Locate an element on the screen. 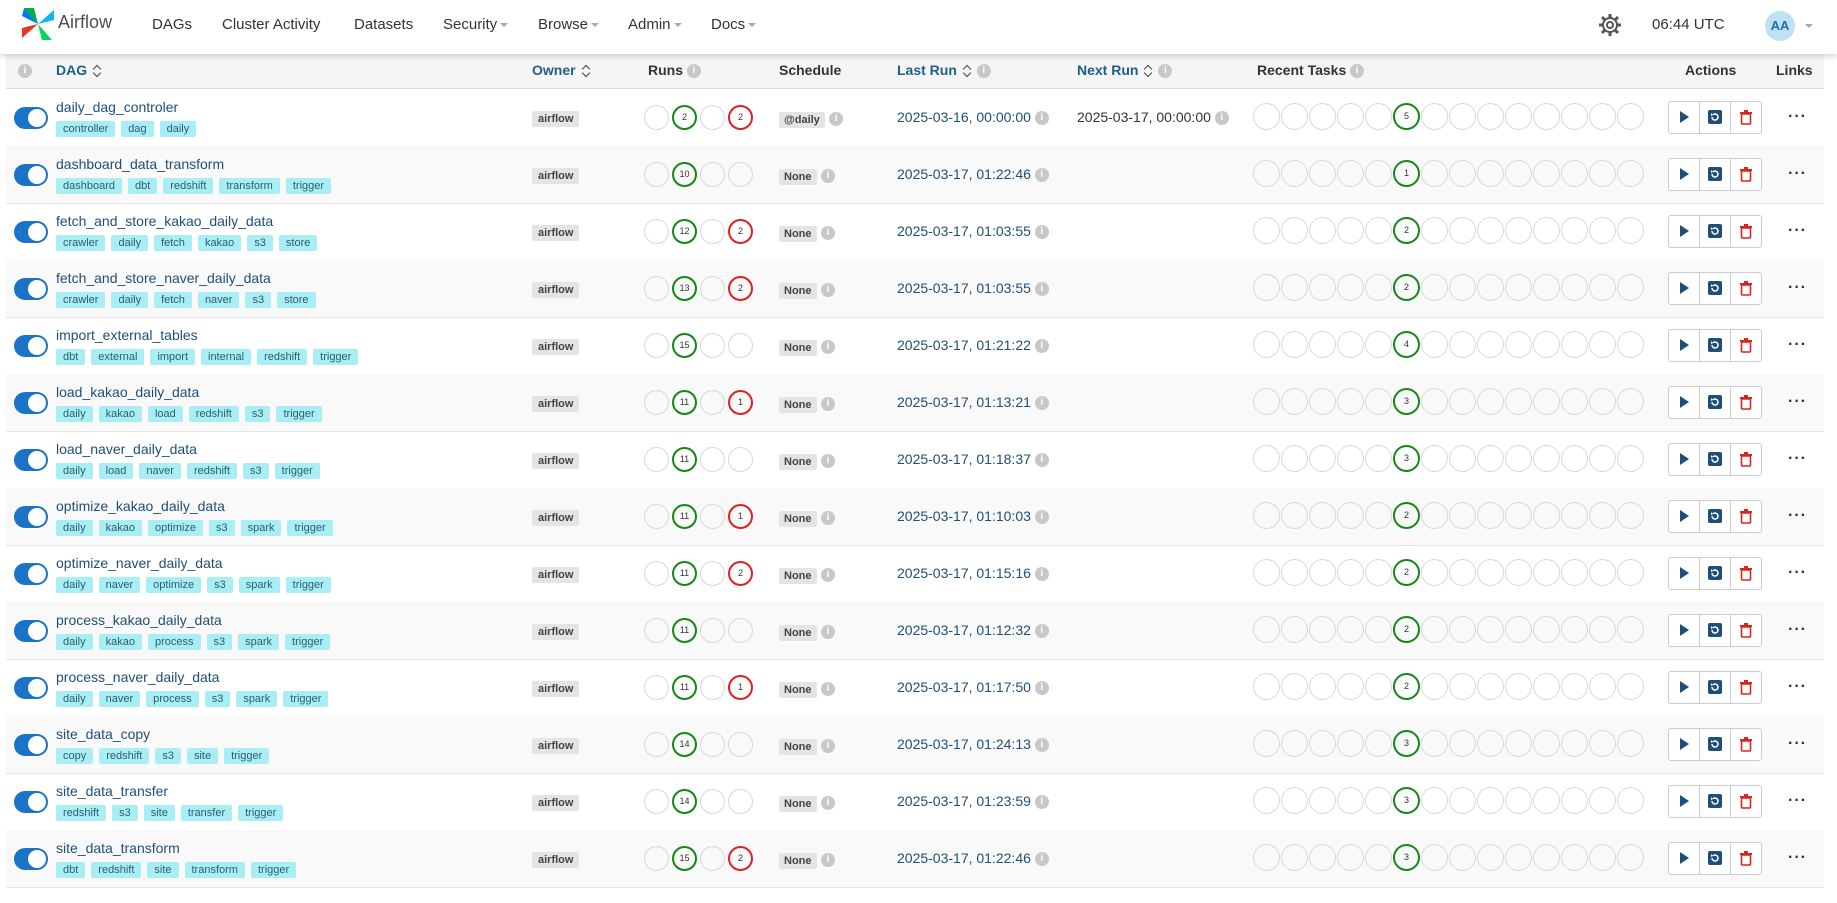 Image resolution: width=1837 pixels, height=903 pixels. task-status-circle: 2 is located at coordinates (1406, 686).